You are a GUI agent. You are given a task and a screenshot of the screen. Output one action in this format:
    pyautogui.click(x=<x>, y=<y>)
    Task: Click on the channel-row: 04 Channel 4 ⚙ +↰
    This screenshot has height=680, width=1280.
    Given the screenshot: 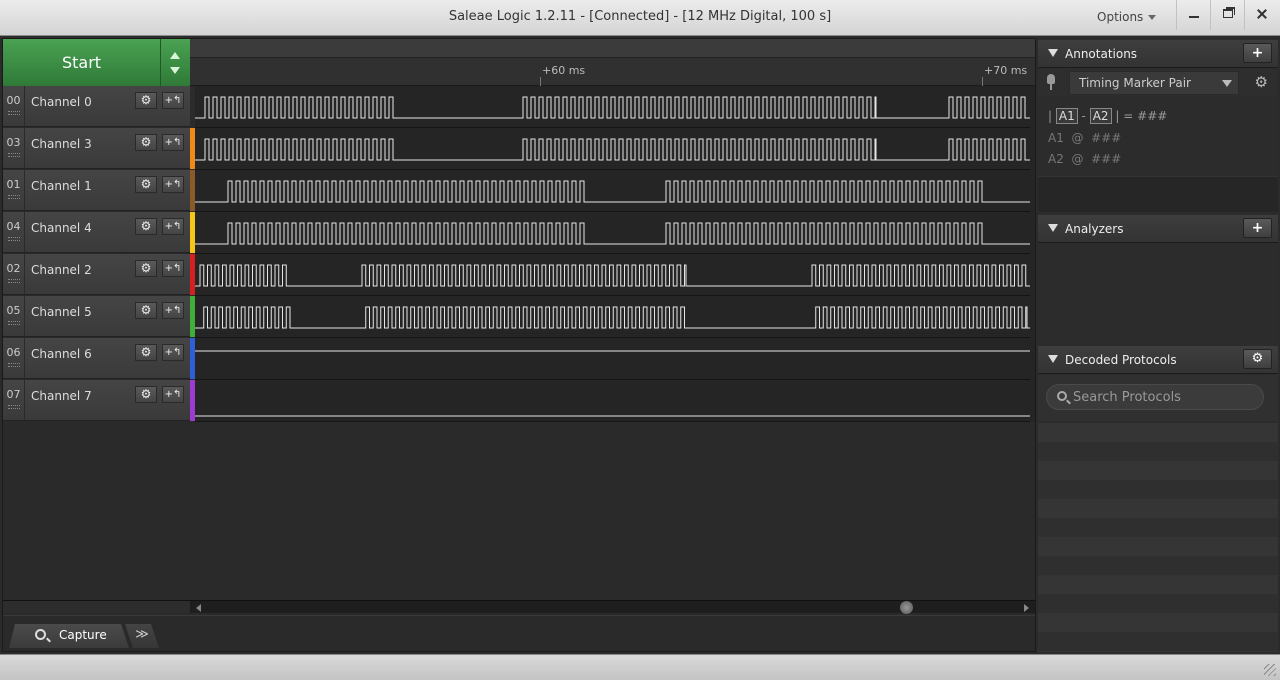 What is the action you would take?
    pyautogui.click(x=96, y=232)
    